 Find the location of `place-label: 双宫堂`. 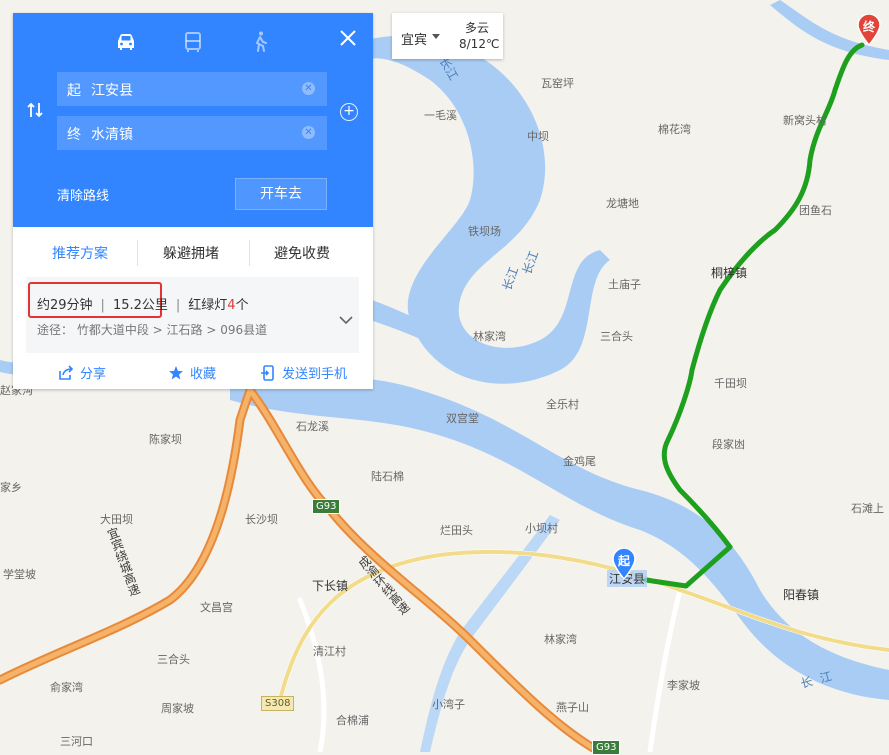

place-label: 双宫堂 is located at coordinates (462, 418).